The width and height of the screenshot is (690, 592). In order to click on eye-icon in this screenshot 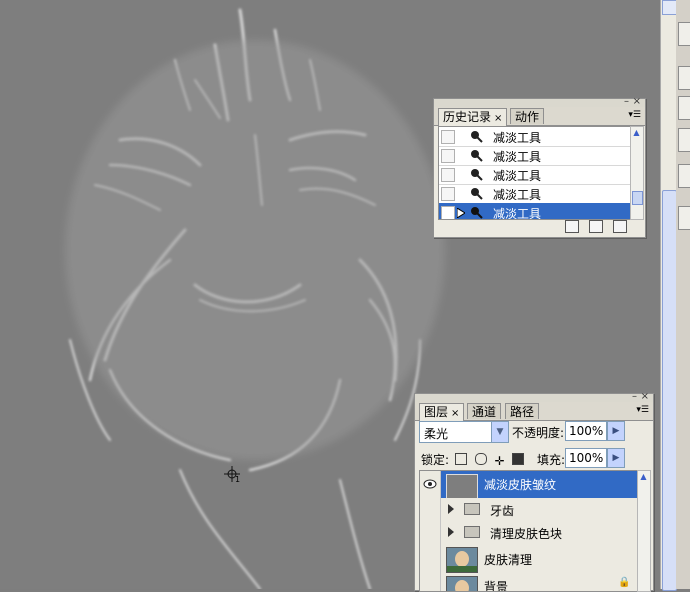, I will do `click(430, 484)`.